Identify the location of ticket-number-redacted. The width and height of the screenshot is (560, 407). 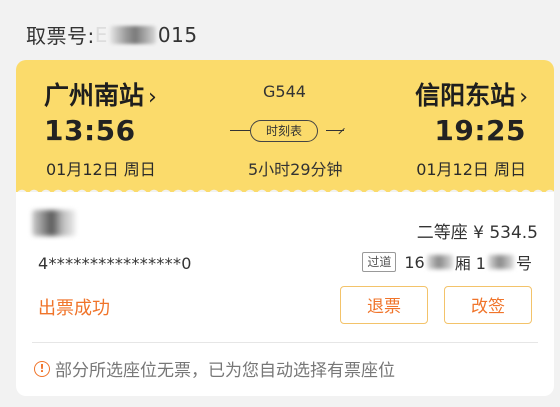
(132, 34).